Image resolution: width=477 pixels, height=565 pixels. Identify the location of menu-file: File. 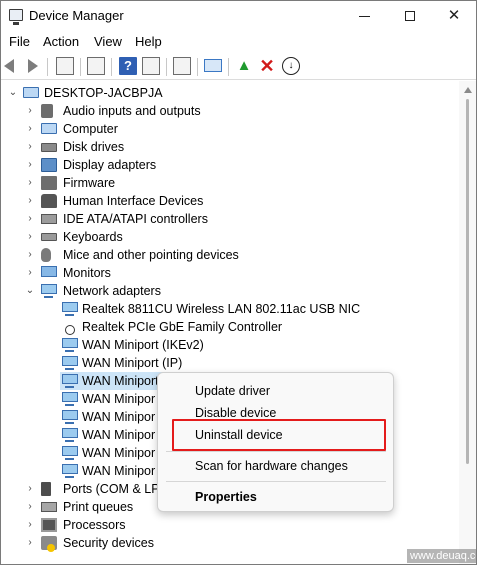
(19, 41).